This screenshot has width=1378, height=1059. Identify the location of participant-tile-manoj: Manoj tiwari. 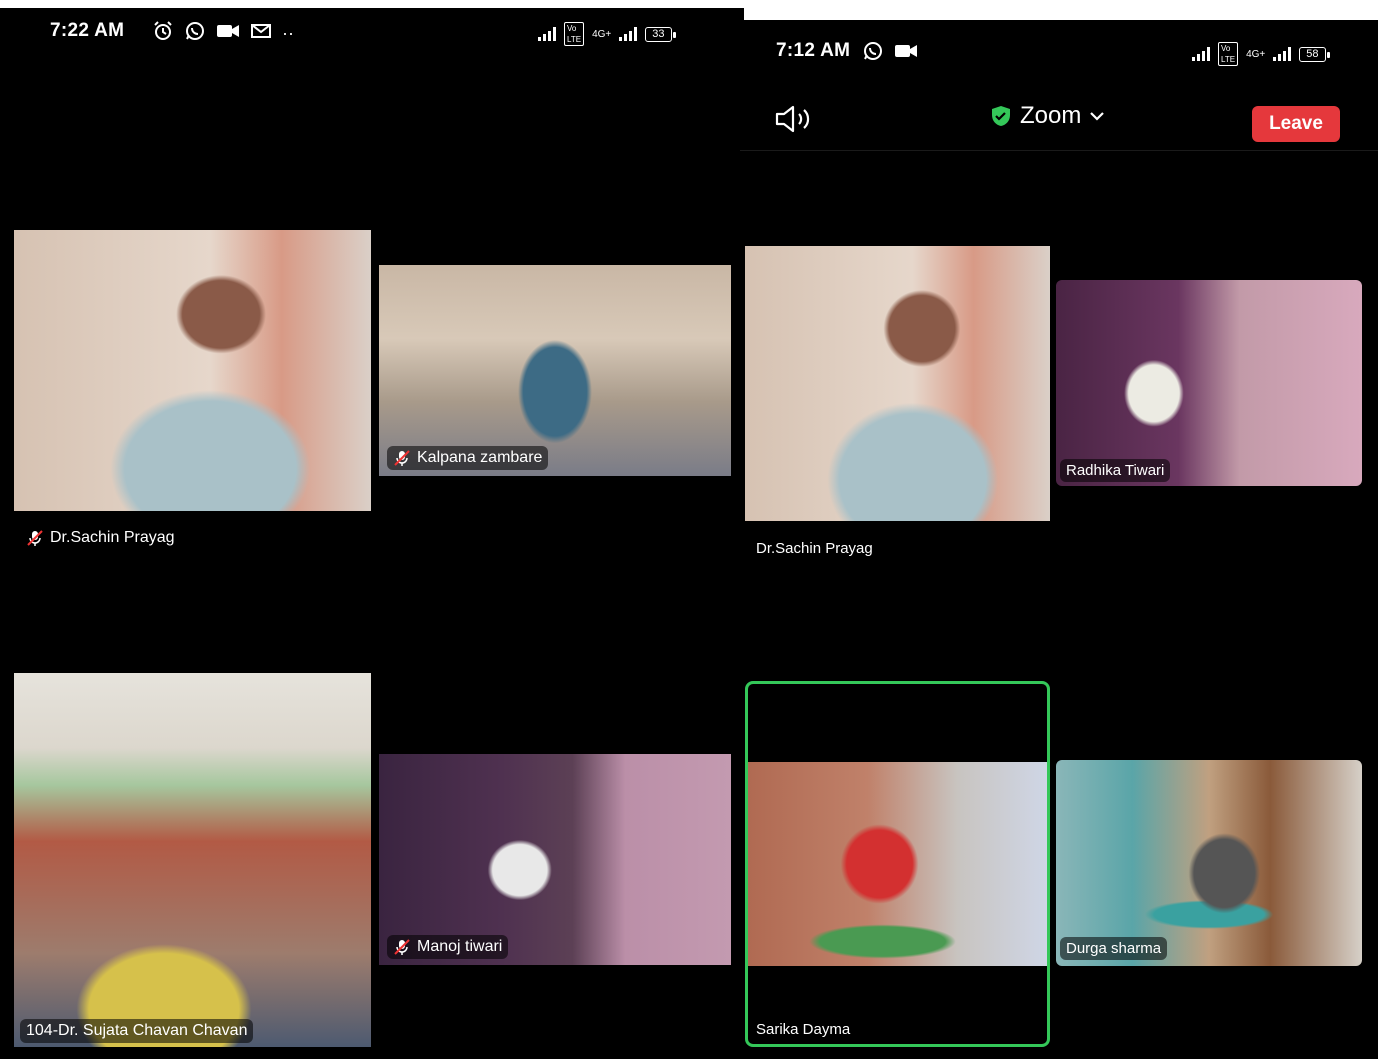
(555, 859).